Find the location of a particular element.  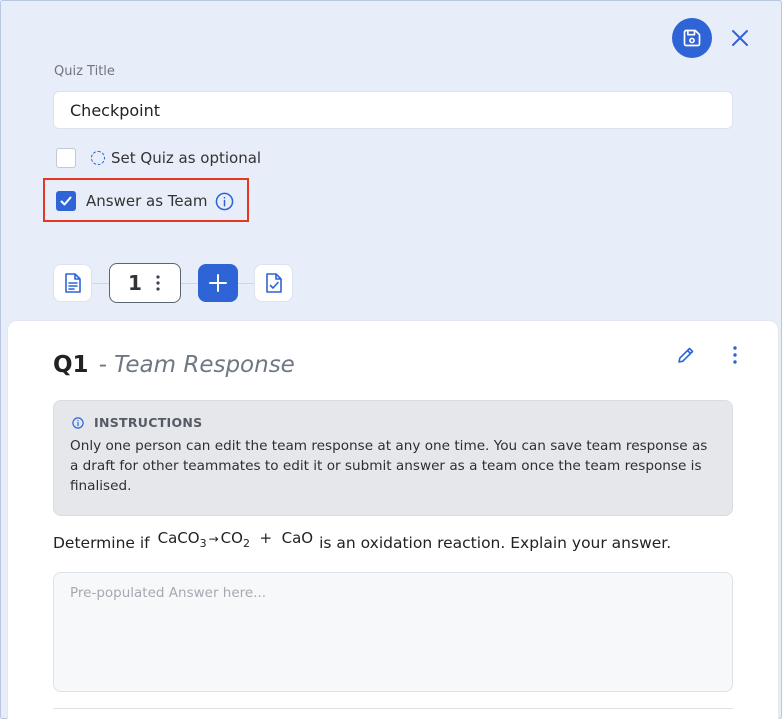

question-number: Q1 is located at coordinates (71, 365).